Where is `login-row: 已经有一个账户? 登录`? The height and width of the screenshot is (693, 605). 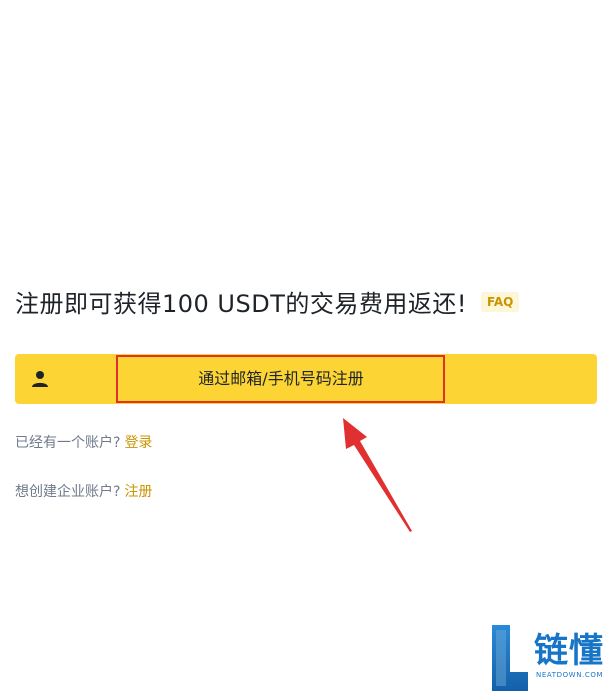 login-row: 已经有一个账户? 登录 is located at coordinates (83, 442).